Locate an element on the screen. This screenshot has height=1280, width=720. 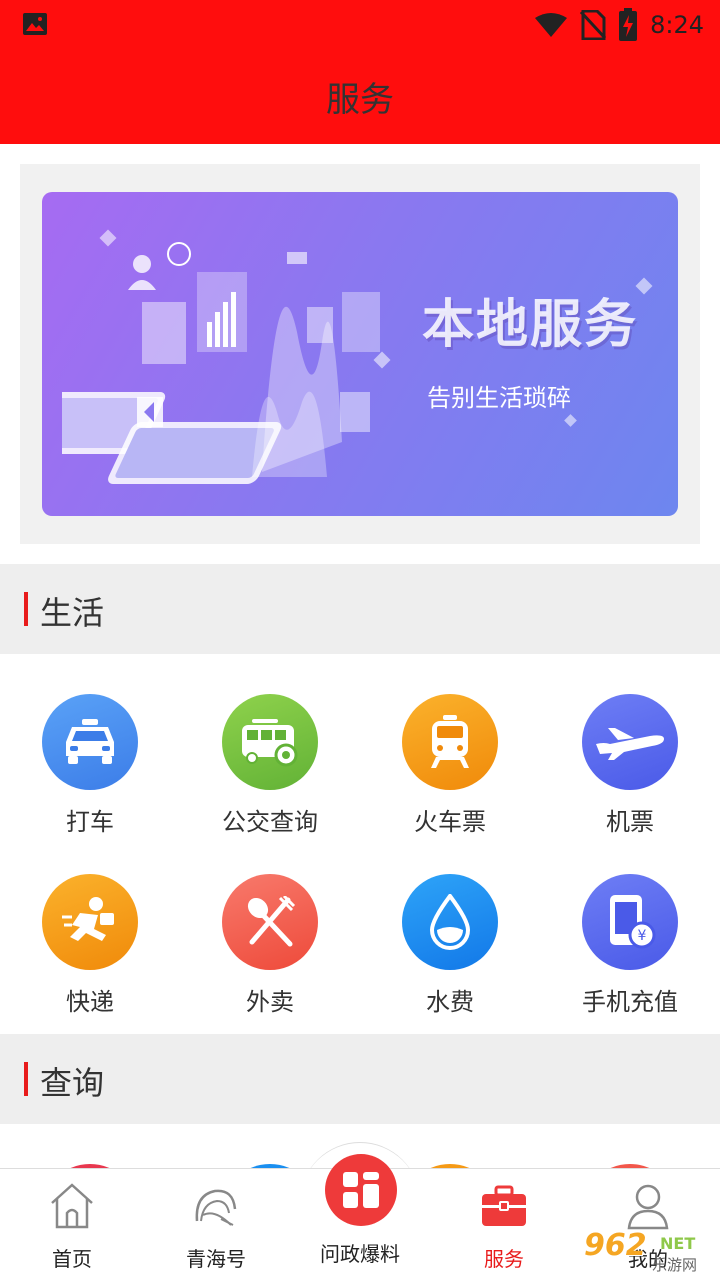
status-bar: 8:24 is located at coordinates (360, 25).